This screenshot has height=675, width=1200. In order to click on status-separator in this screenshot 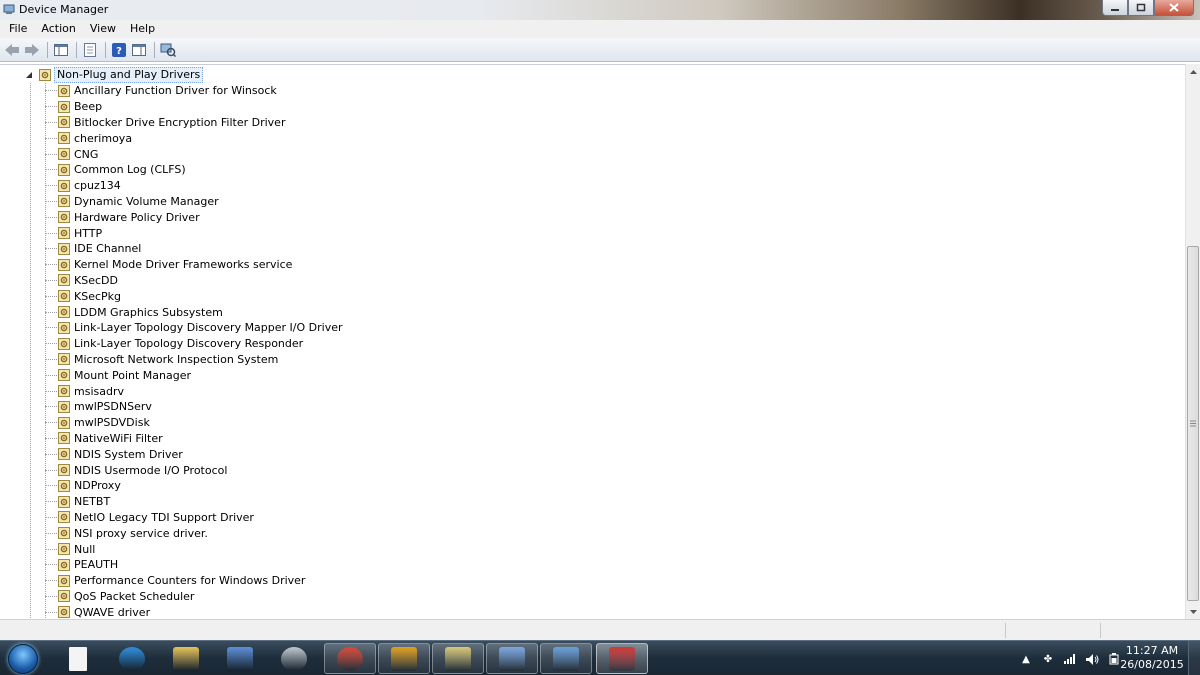, I will do `click(1005, 630)`.